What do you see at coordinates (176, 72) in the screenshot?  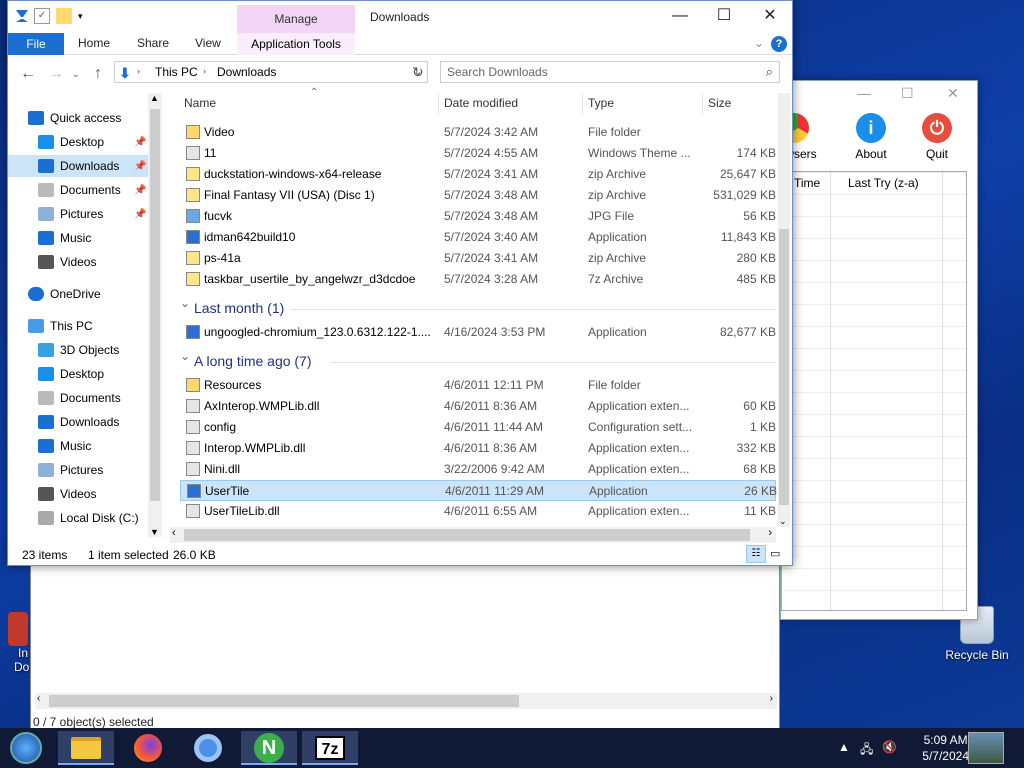 I see `breadcrumb-this-pc: This PC` at bounding box center [176, 72].